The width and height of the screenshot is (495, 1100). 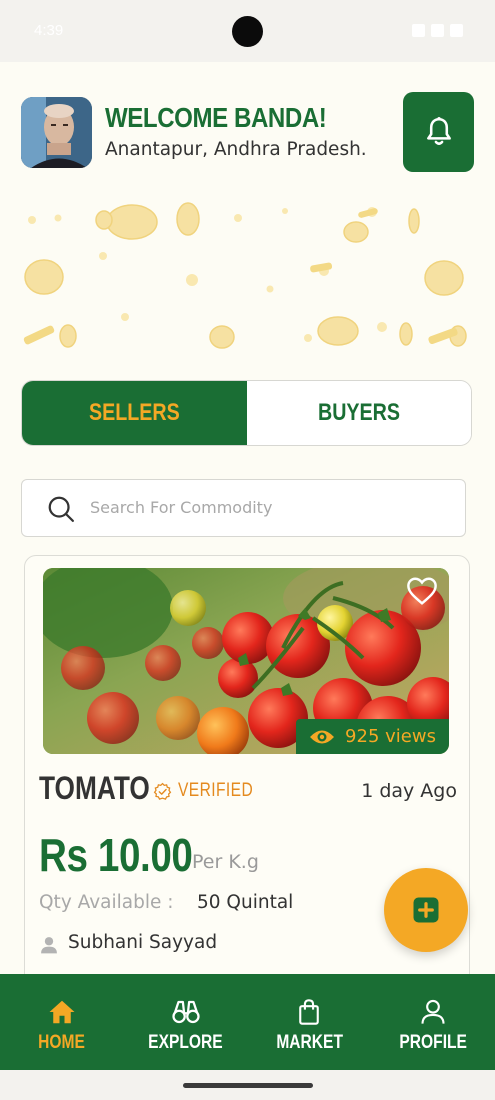 What do you see at coordinates (185, 1042) in the screenshot?
I see `nav-explore-label: EXPLORE` at bounding box center [185, 1042].